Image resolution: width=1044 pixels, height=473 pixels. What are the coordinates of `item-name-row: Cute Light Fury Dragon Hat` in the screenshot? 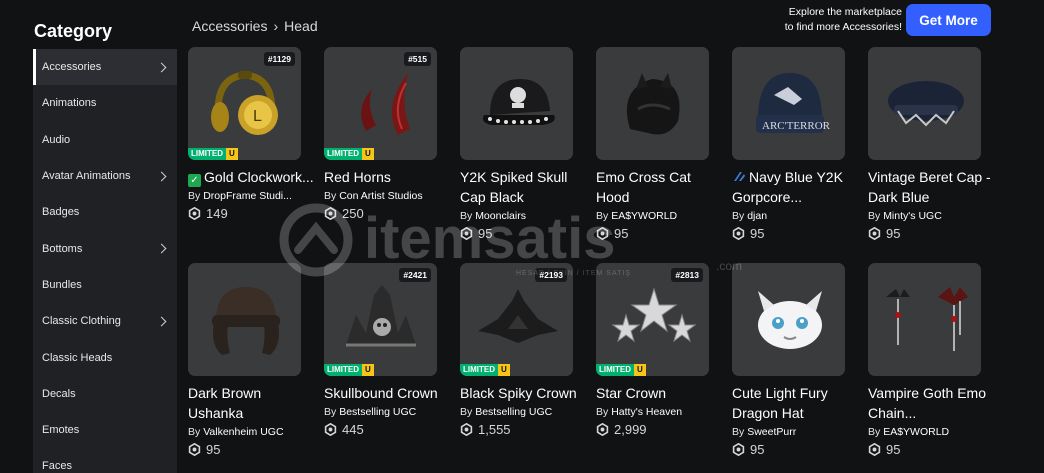 It's located at (797, 403).